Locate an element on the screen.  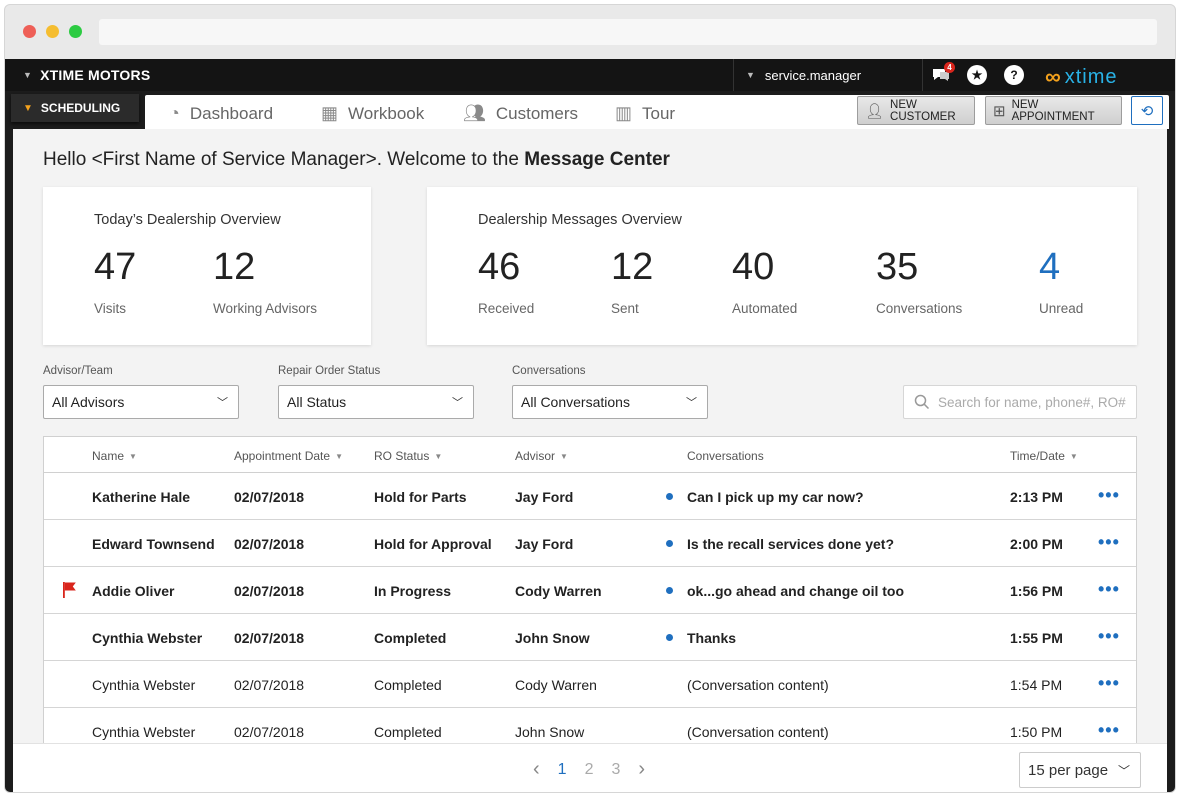
column-header-advisor: Advisor ▼ is located at coordinates (541, 456).